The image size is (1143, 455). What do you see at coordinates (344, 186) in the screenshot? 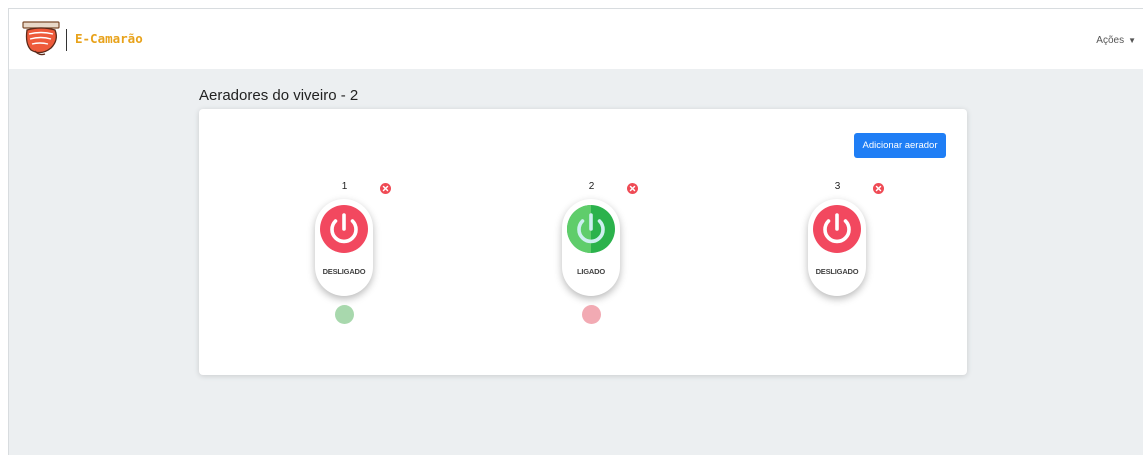
I see `aerator-number: 1` at bounding box center [344, 186].